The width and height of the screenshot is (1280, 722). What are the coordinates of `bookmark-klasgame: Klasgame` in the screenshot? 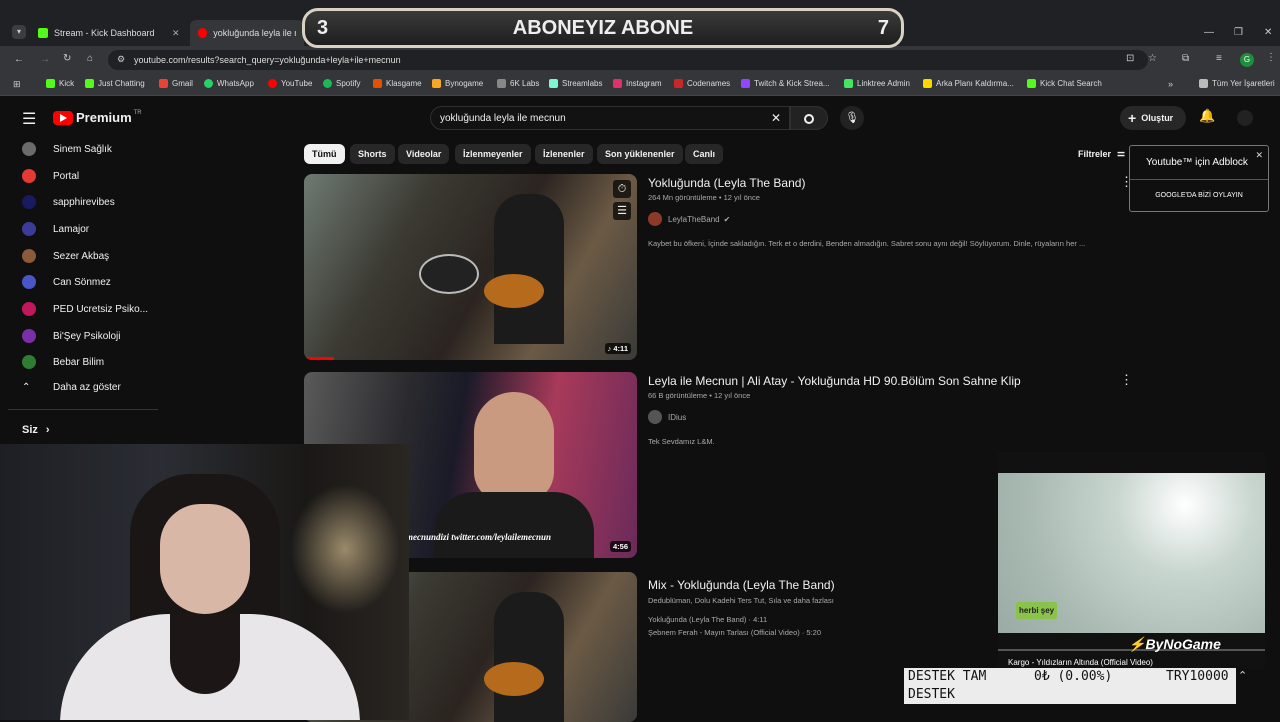 It's located at (397, 83).